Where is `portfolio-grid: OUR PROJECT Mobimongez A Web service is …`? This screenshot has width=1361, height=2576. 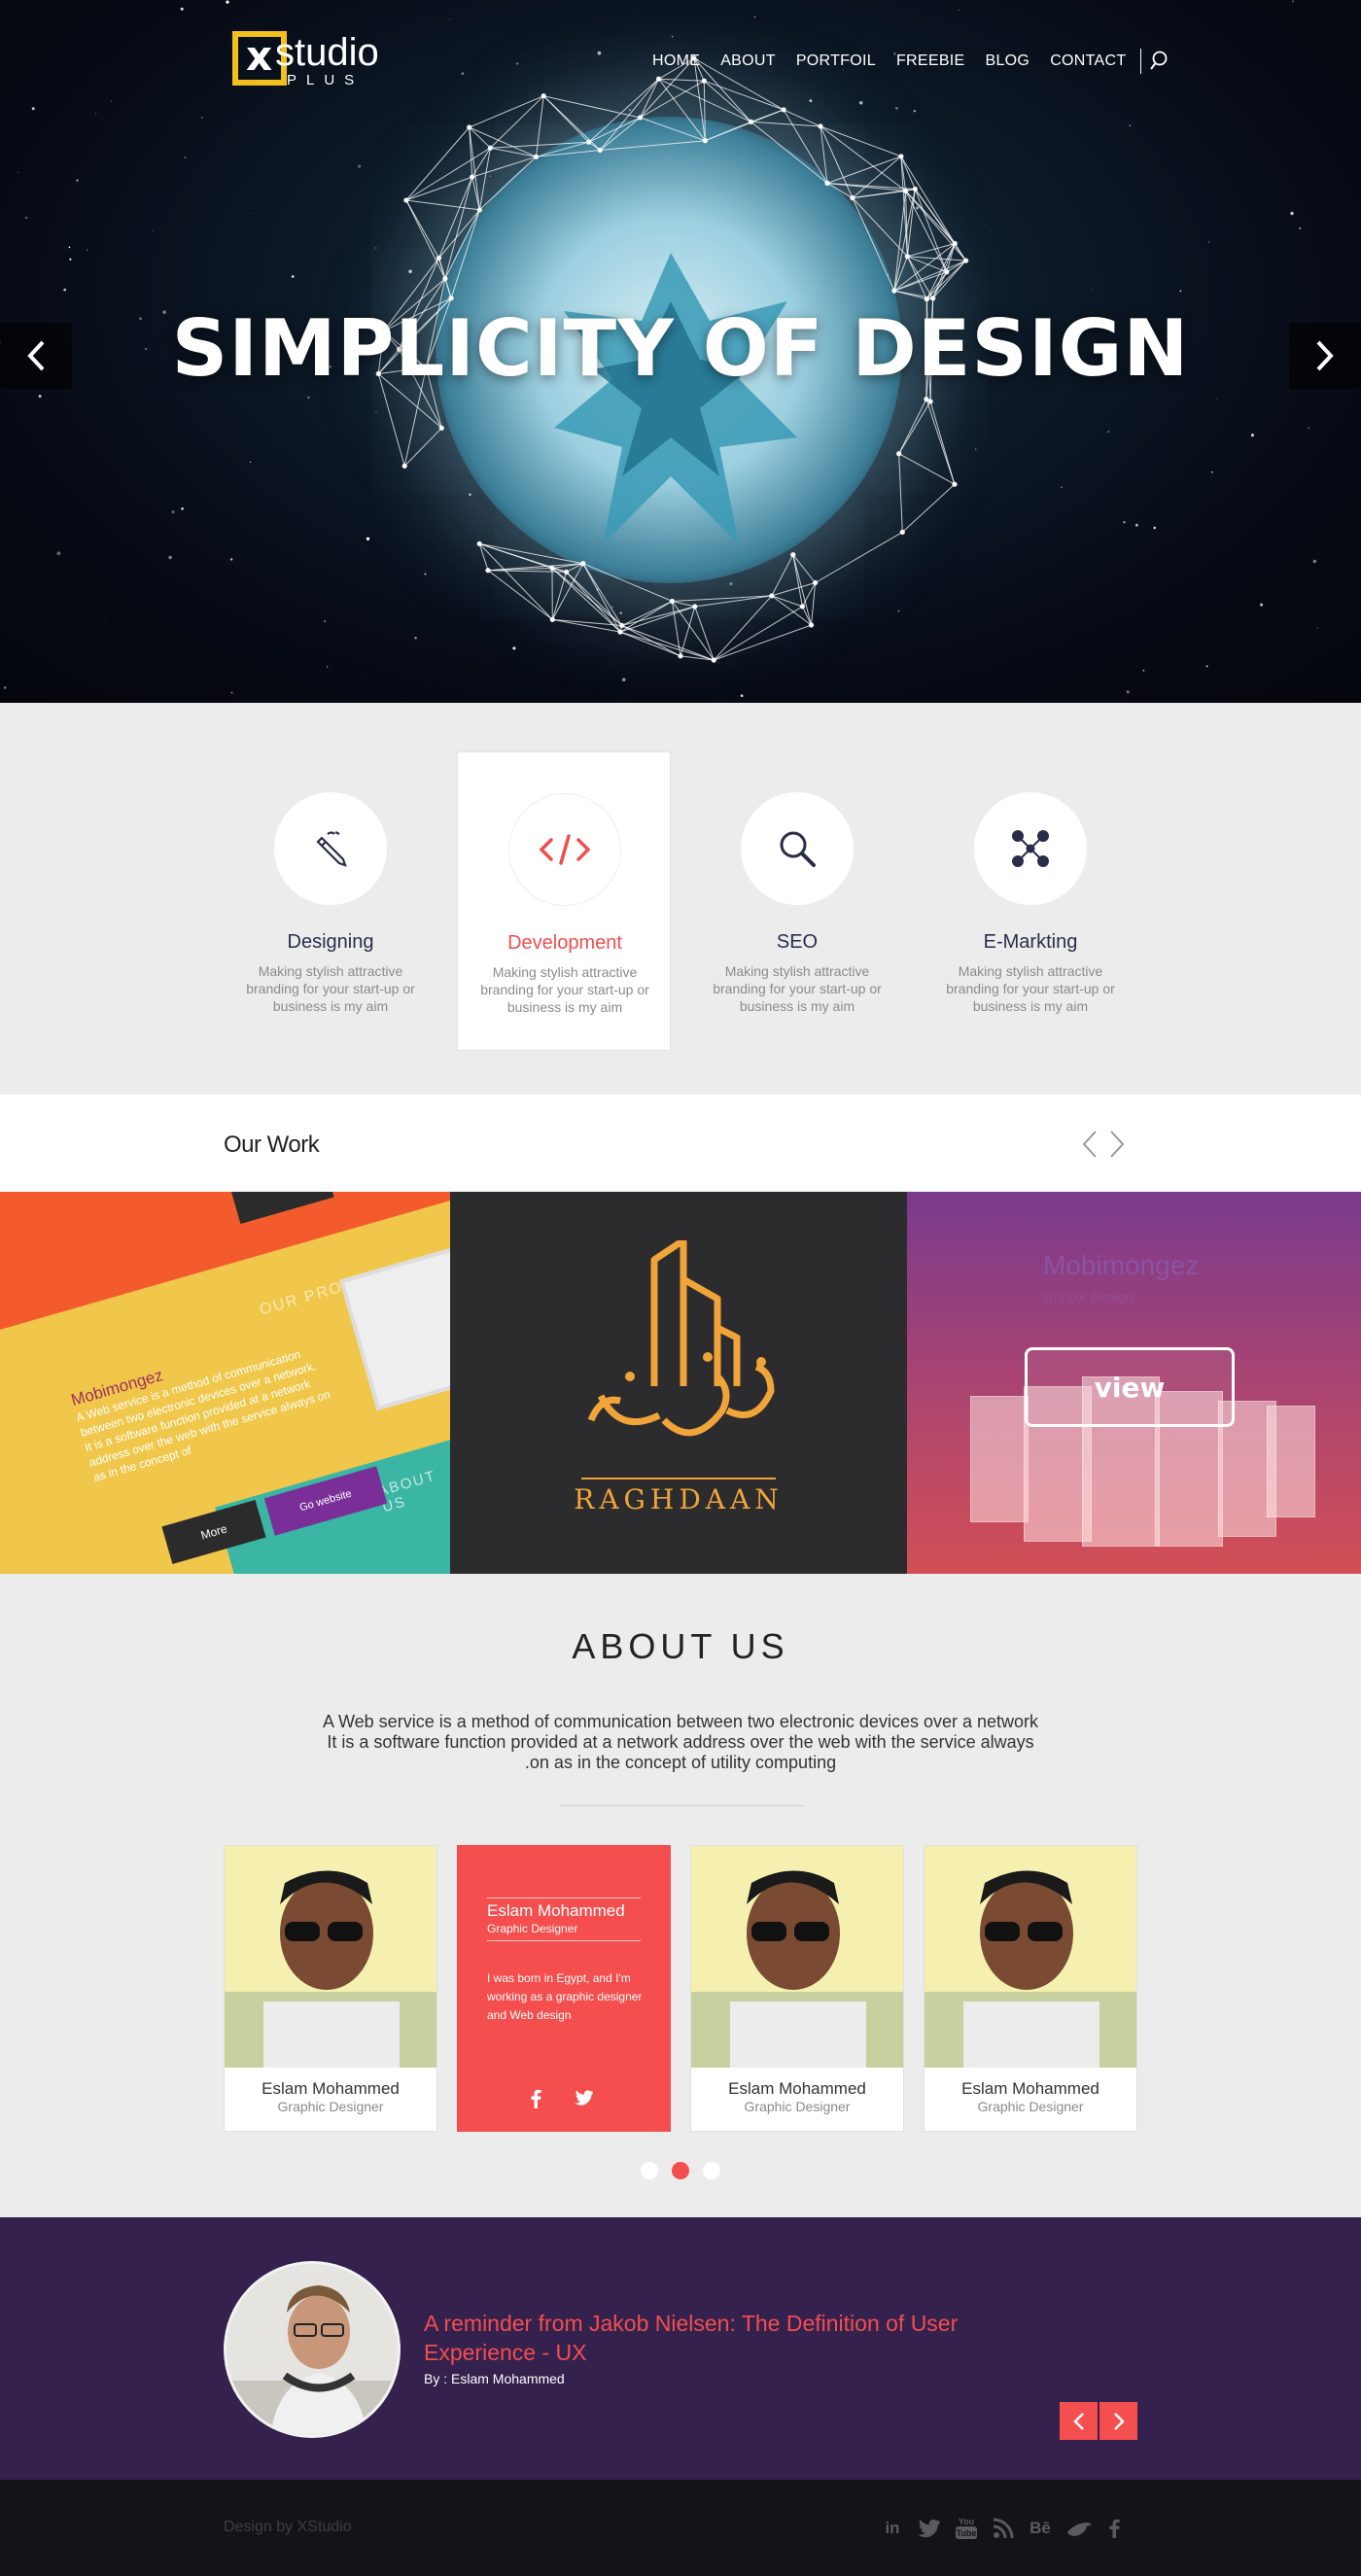 portfolio-grid: OUR PROJECT Mobimongez A Web service is … is located at coordinates (680, 1383).